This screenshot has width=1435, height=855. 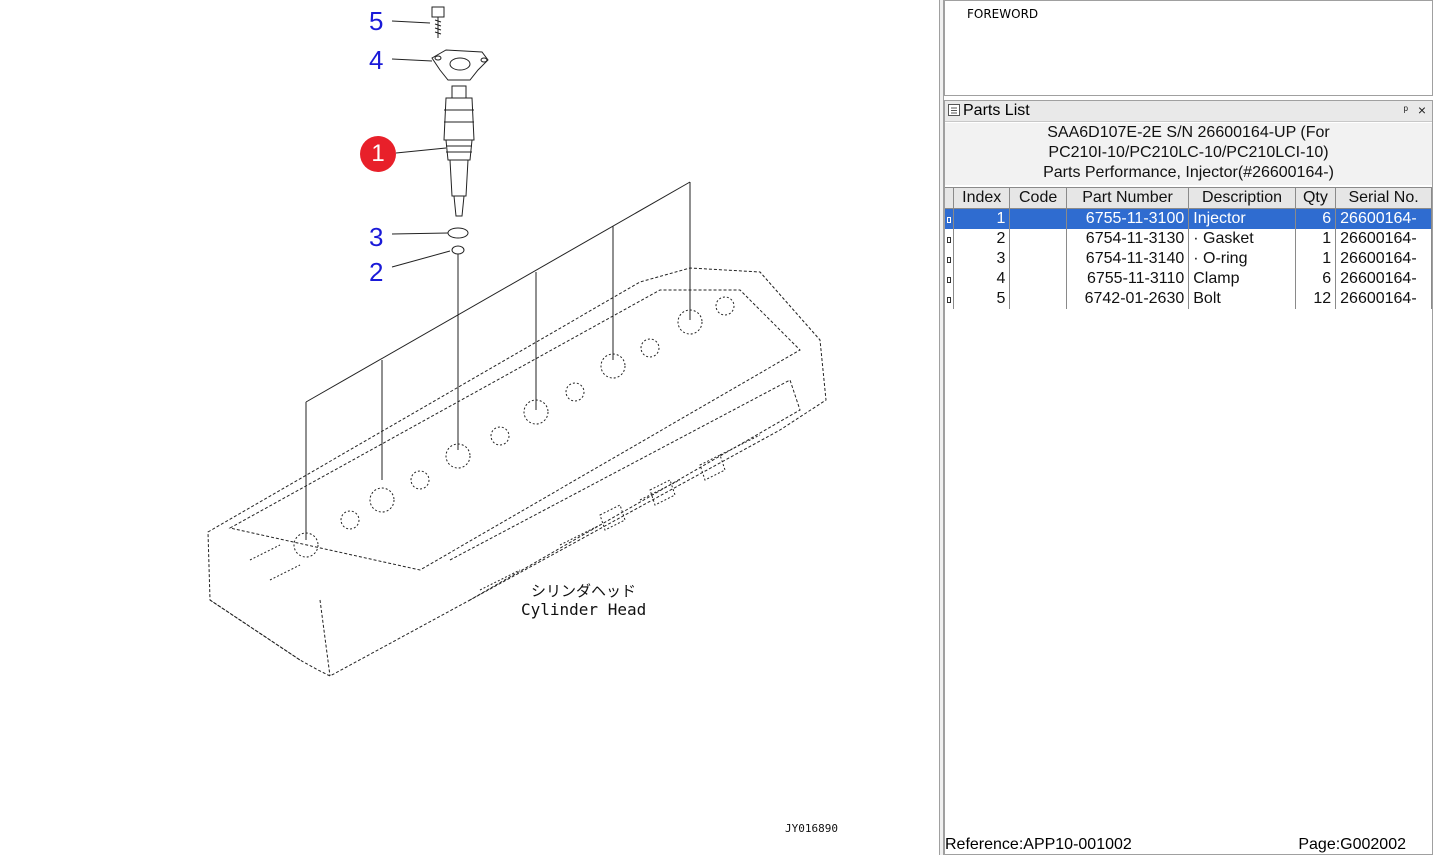 What do you see at coordinates (584, 591) in the screenshot?
I see `caption-japanese: シリンダヘッド` at bounding box center [584, 591].